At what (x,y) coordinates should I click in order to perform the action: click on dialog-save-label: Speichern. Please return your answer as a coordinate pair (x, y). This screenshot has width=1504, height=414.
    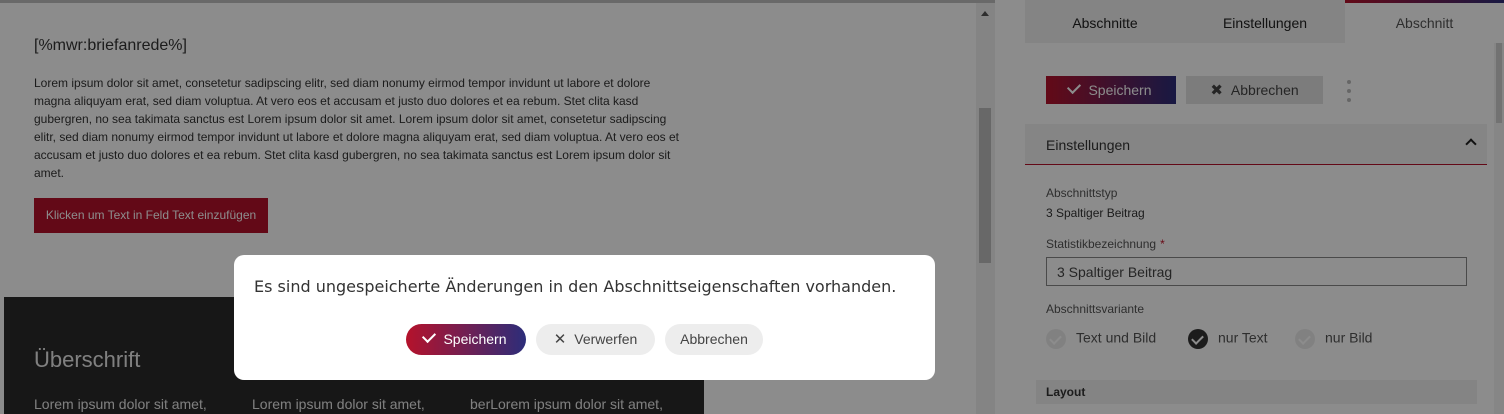
    Looking at the image, I should click on (475, 339).